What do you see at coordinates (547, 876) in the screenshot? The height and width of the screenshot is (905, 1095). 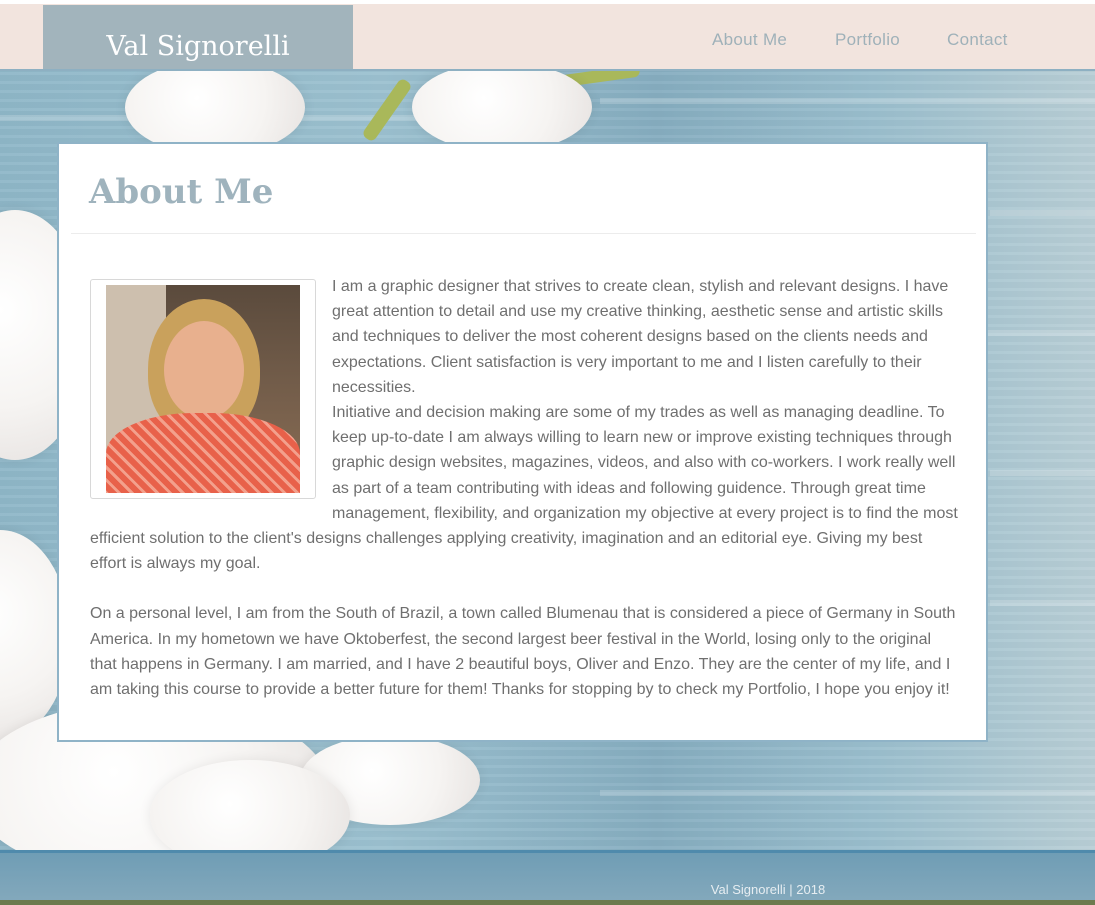 I see `site-footer: Val Signorelli | 2018` at bounding box center [547, 876].